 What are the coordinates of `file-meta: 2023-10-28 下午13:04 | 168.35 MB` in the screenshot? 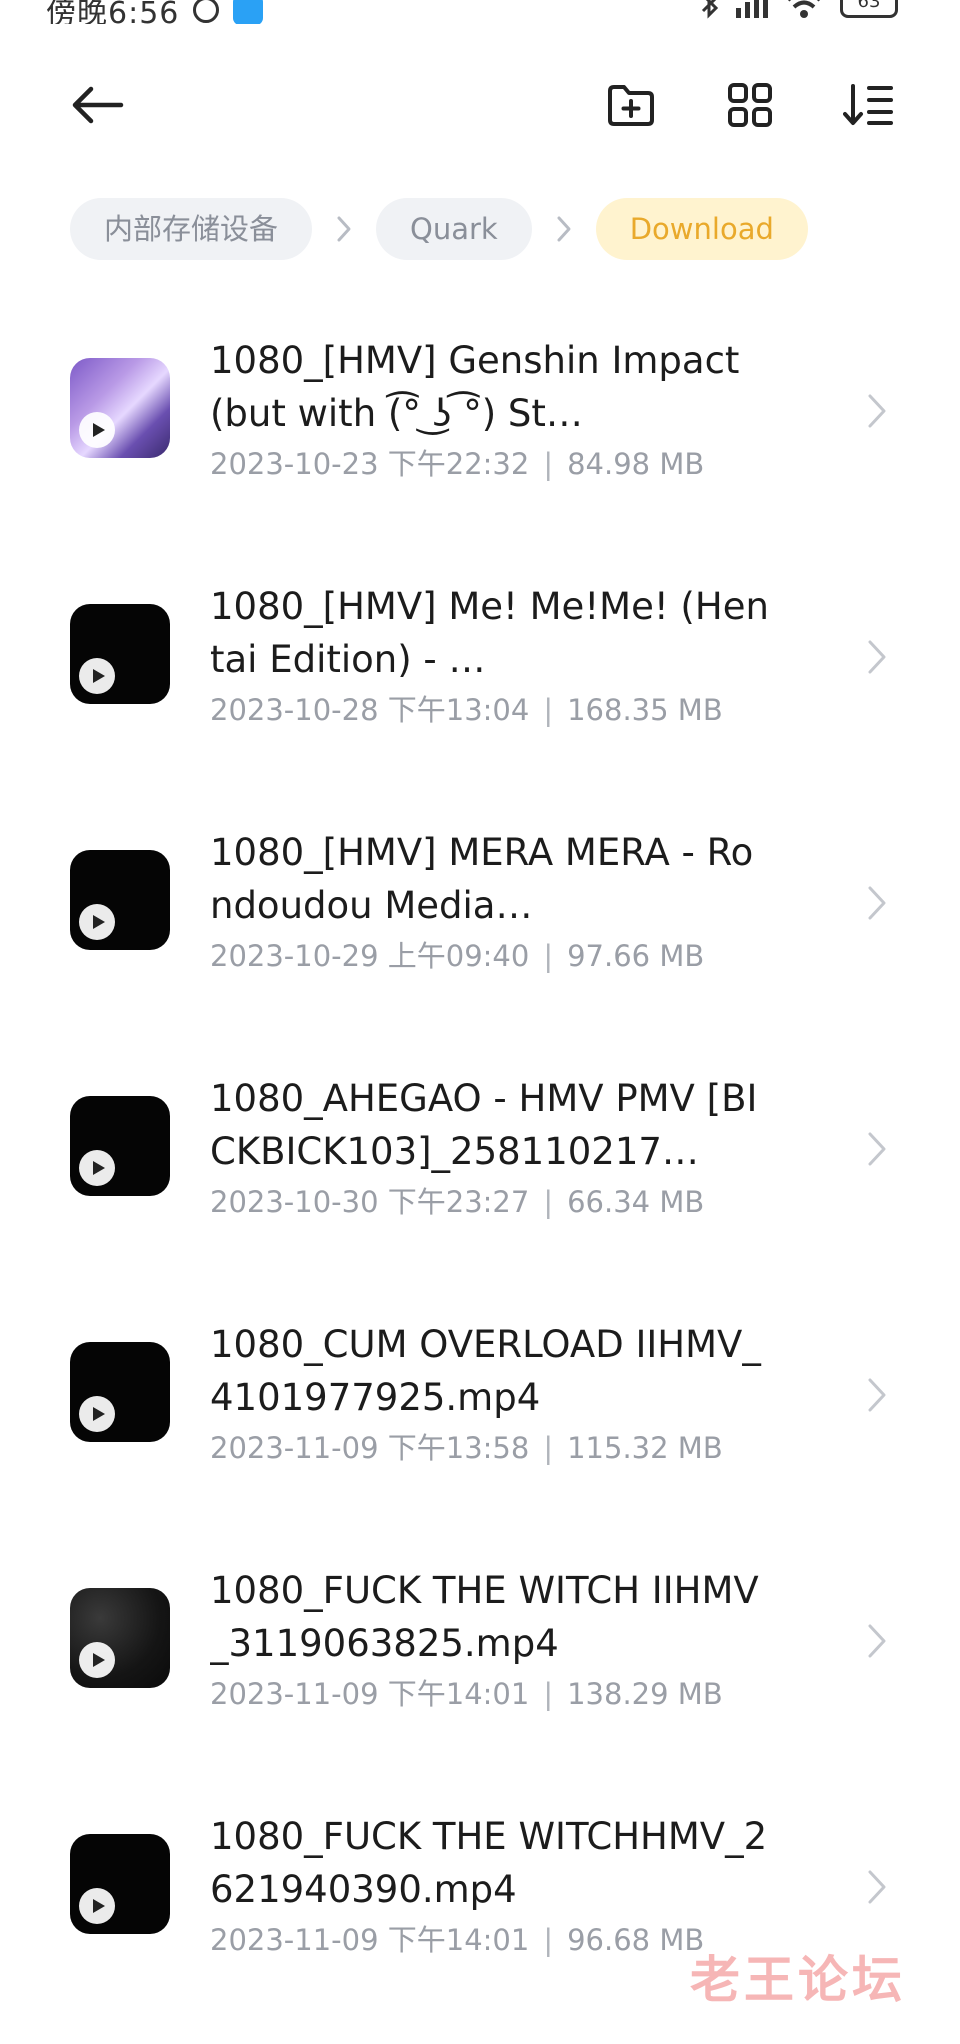 It's located at (466, 710).